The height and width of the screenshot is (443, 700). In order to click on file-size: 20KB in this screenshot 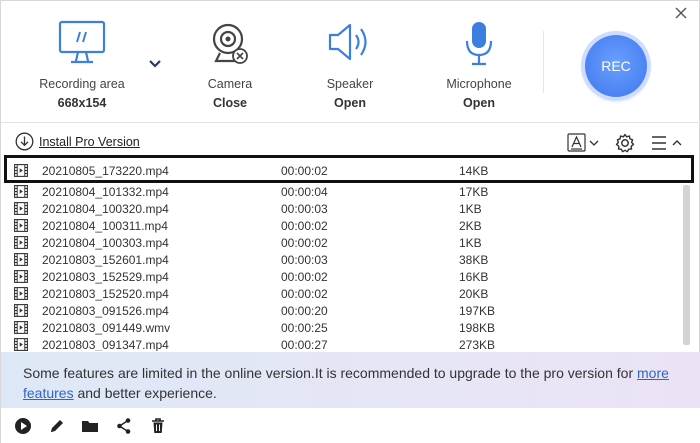, I will do `click(474, 294)`.